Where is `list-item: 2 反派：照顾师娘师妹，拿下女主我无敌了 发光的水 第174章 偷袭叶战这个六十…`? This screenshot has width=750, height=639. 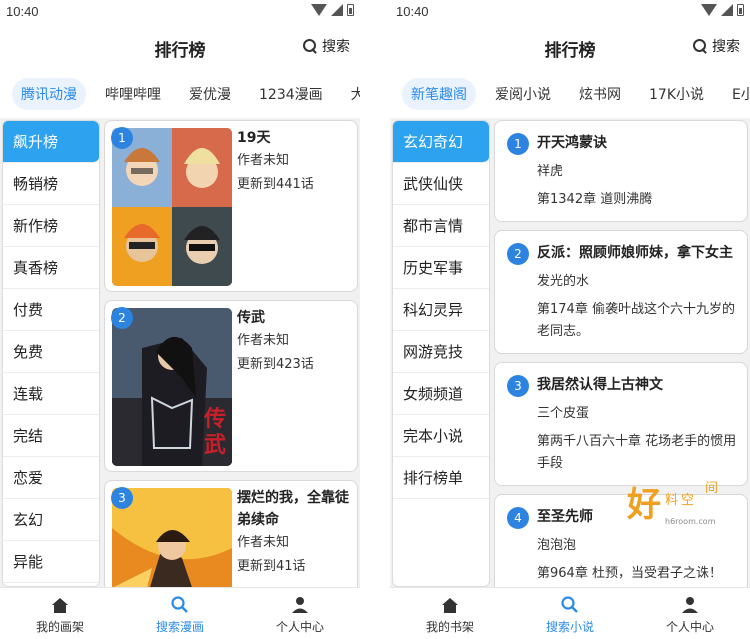 list-item: 2 反派：照顾师娘师妹，拿下女主我无敌了 发光的水 第174章 偷袭叶战这个六十… is located at coordinates (621, 292).